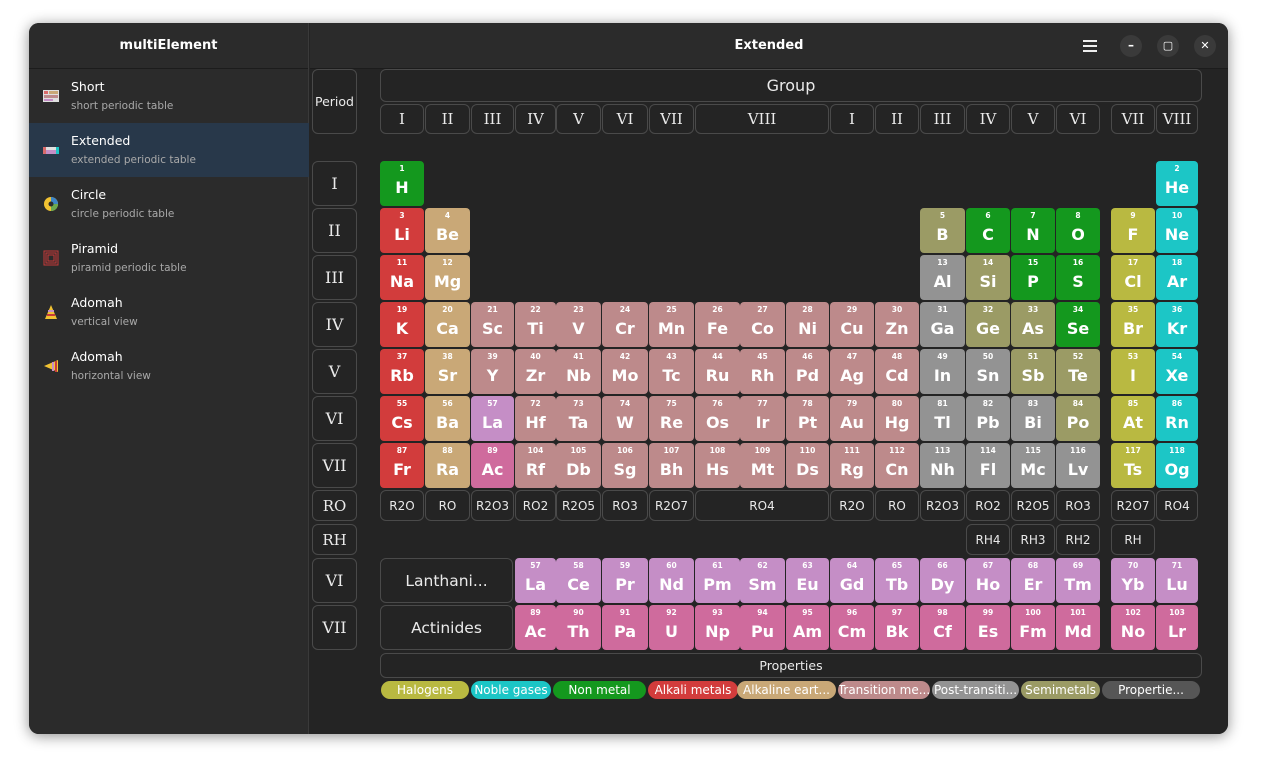 The height and width of the screenshot is (765, 1263). Describe the element at coordinates (988, 371) in the screenshot. I see `element-sn: 50 Sn` at that location.